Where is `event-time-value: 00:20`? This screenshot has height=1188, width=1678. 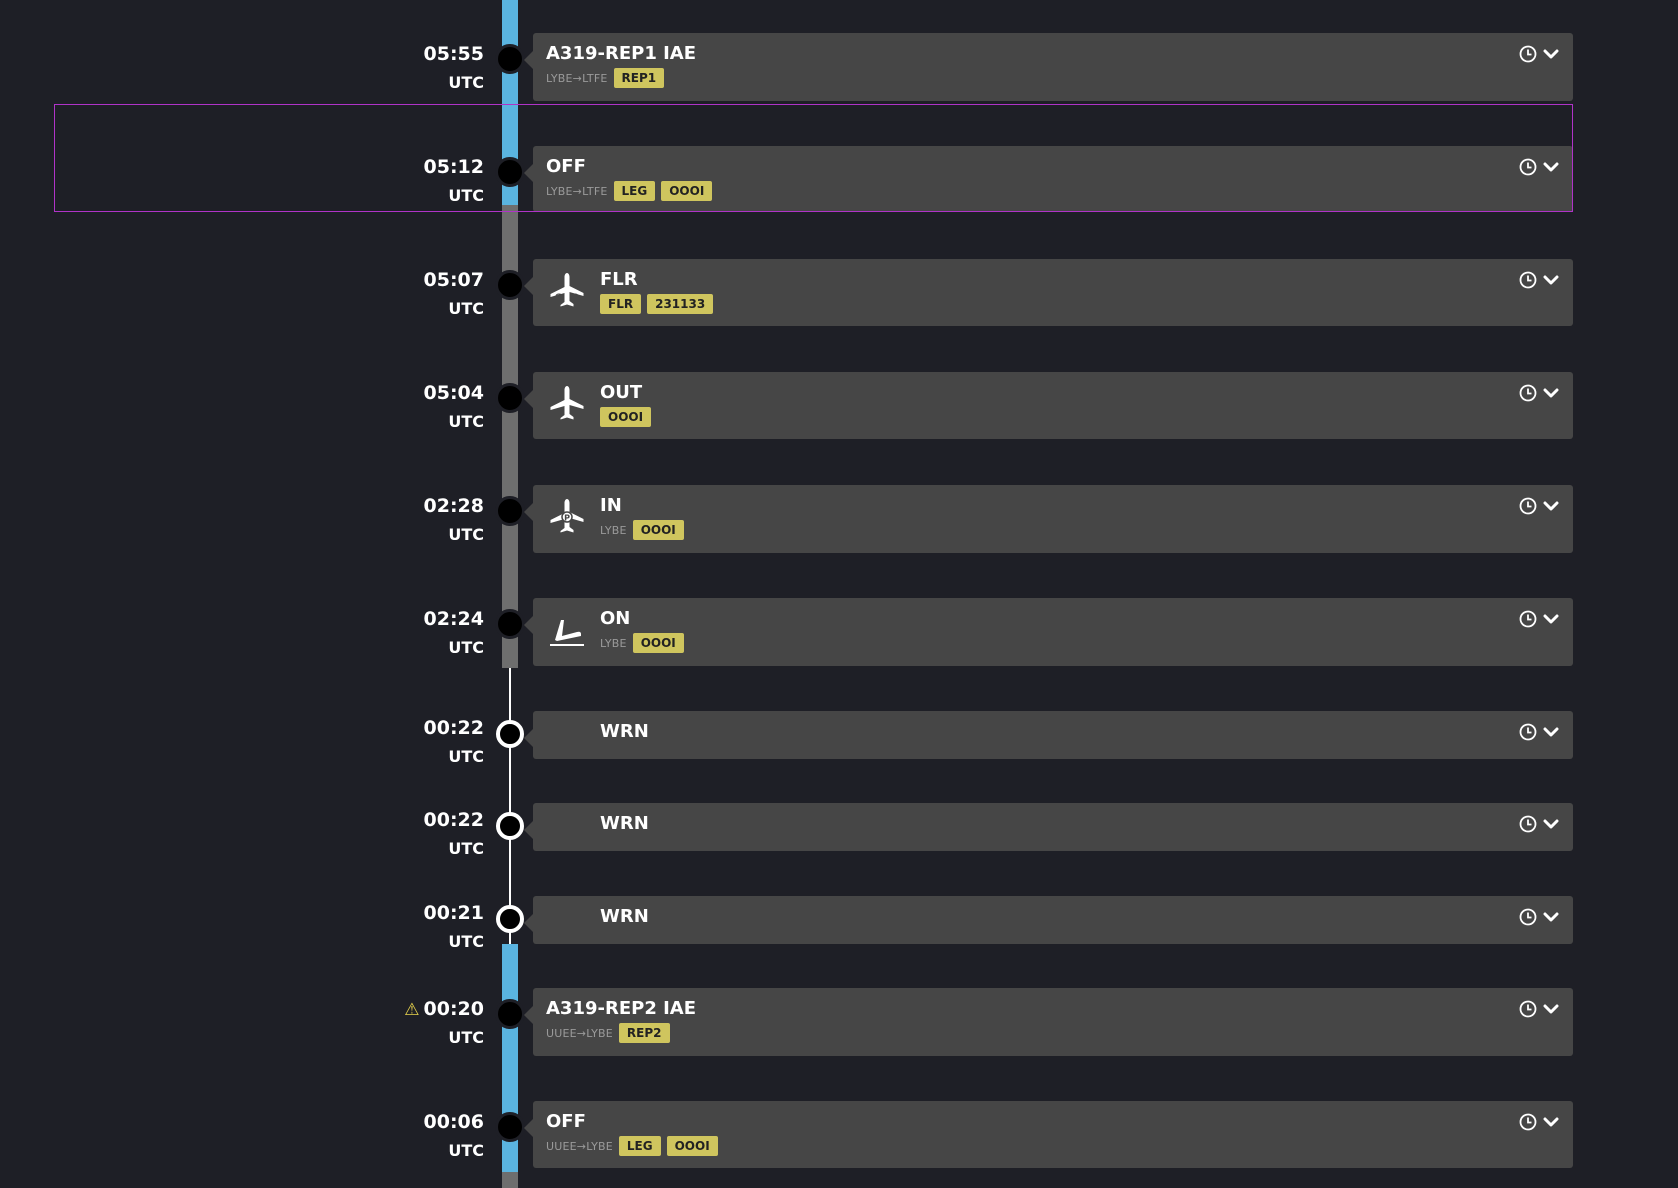
event-time-value: 00:20 is located at coordinates (453, 1009).